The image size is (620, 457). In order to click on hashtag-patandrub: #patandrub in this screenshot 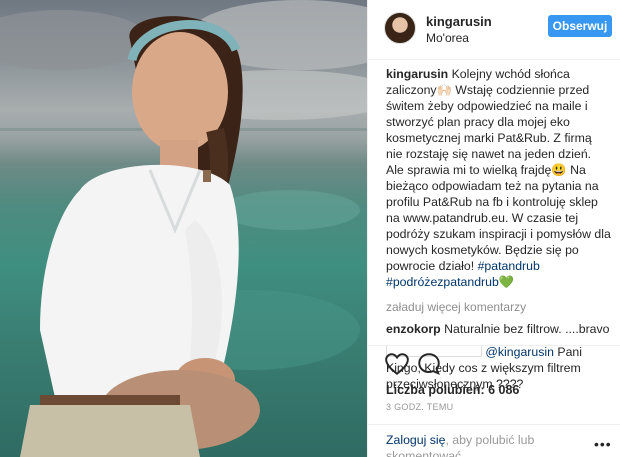, I will do `click(509, 266)`.